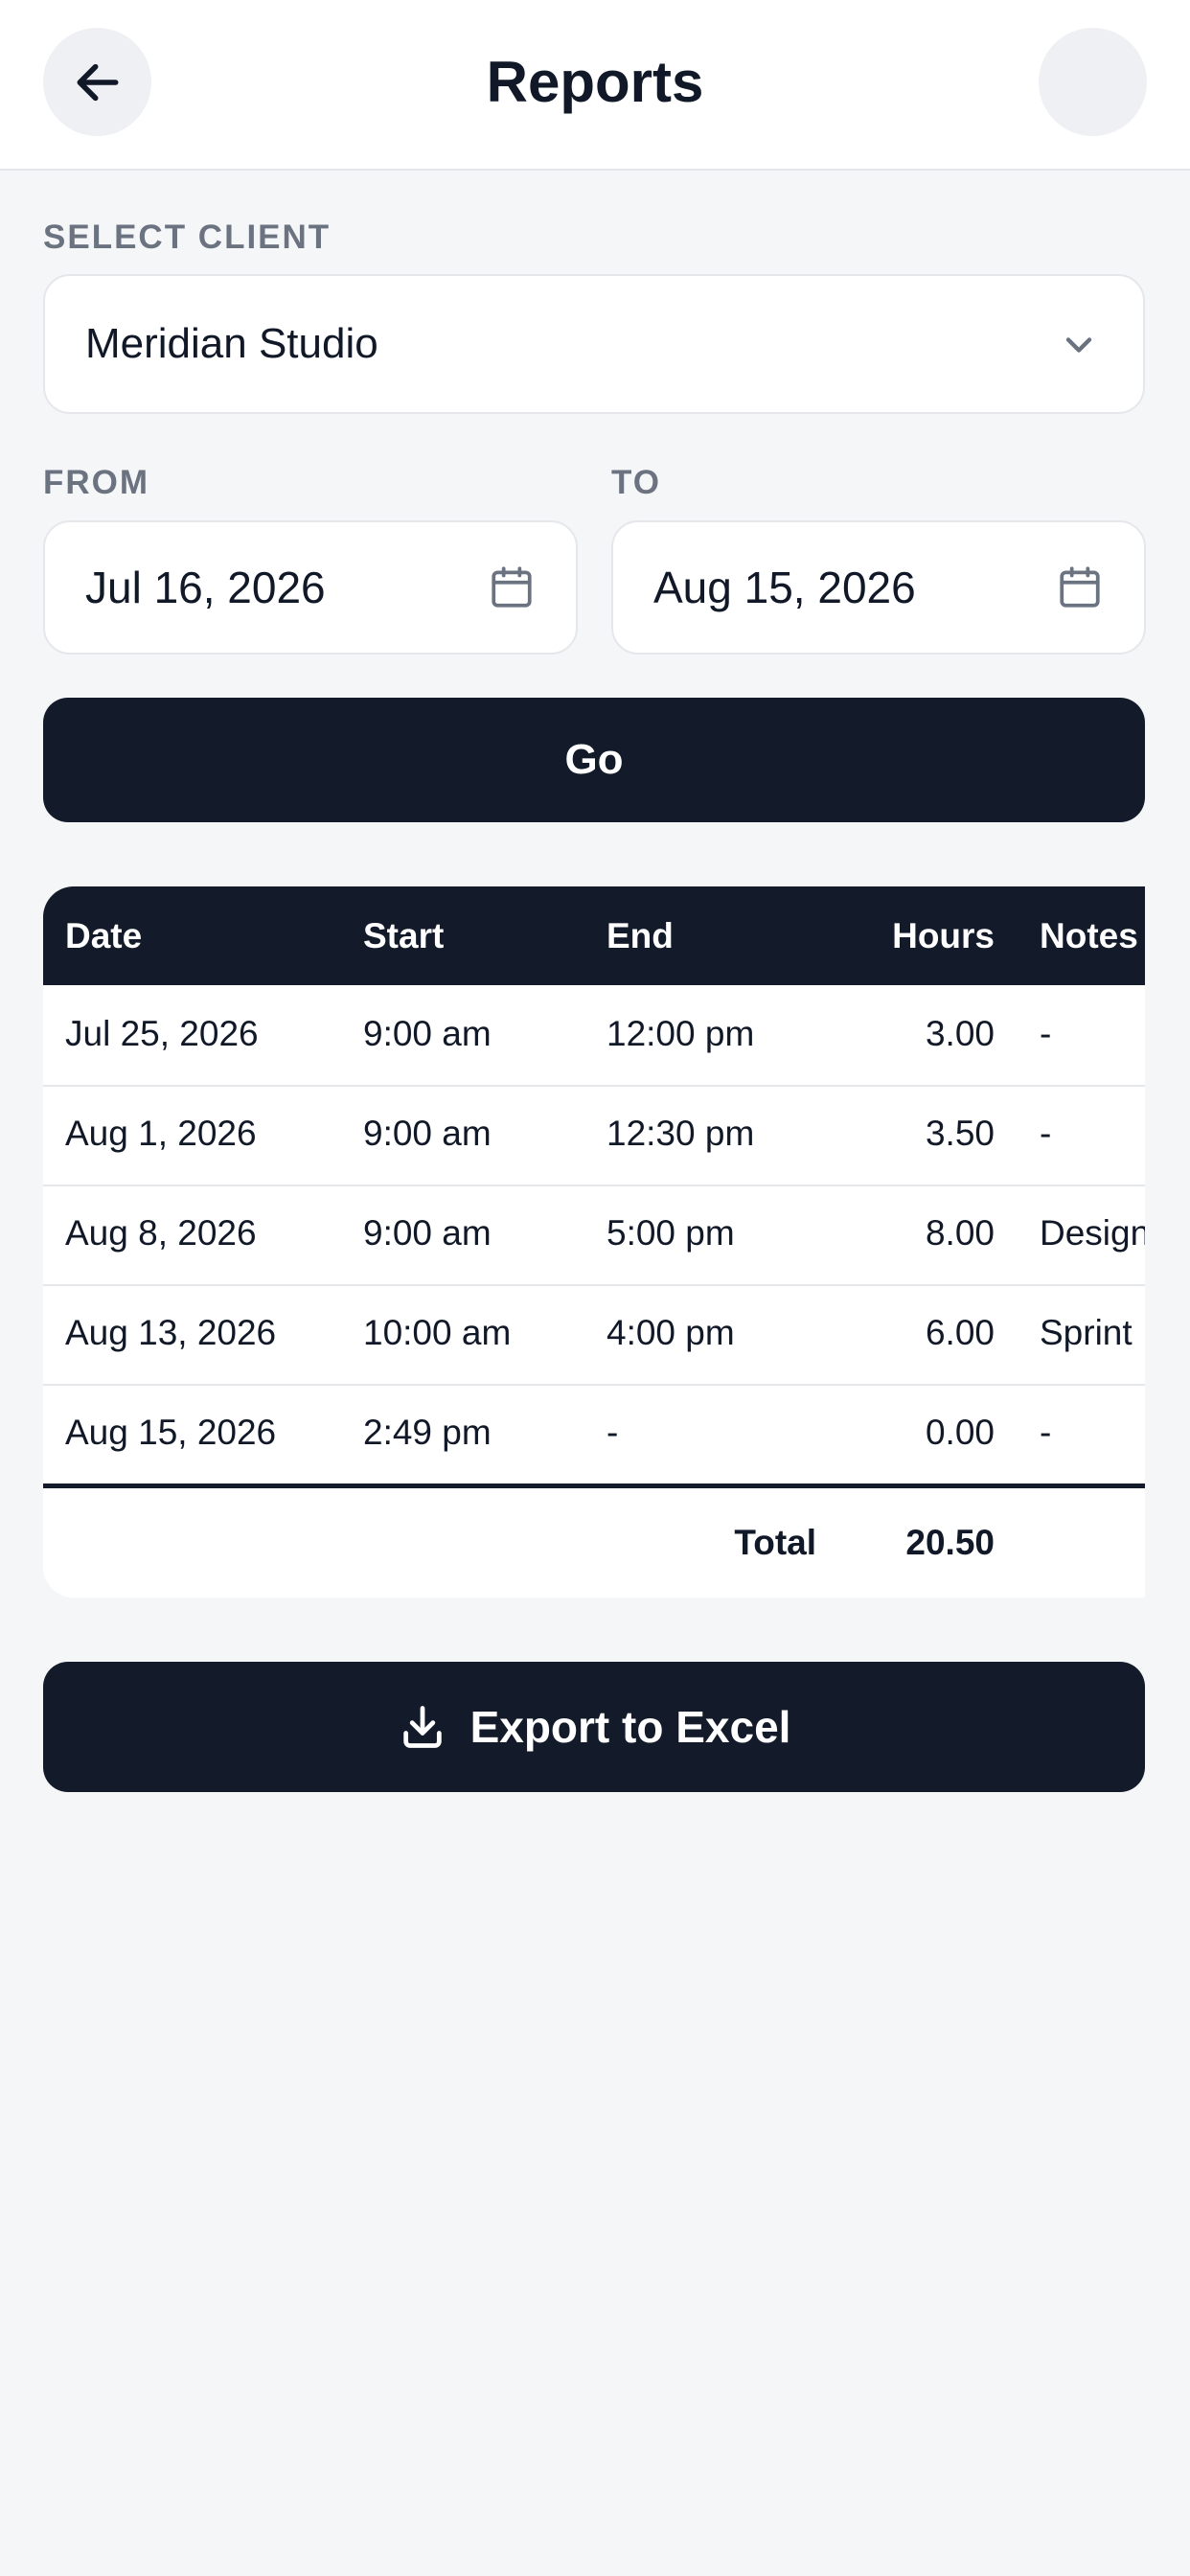 Image resolution: width=1190 pixels, height=2576 pixels. Describe the element at coordinates (944, 935) in the screenshot. I see `column-header-hours: Hours` at that location.